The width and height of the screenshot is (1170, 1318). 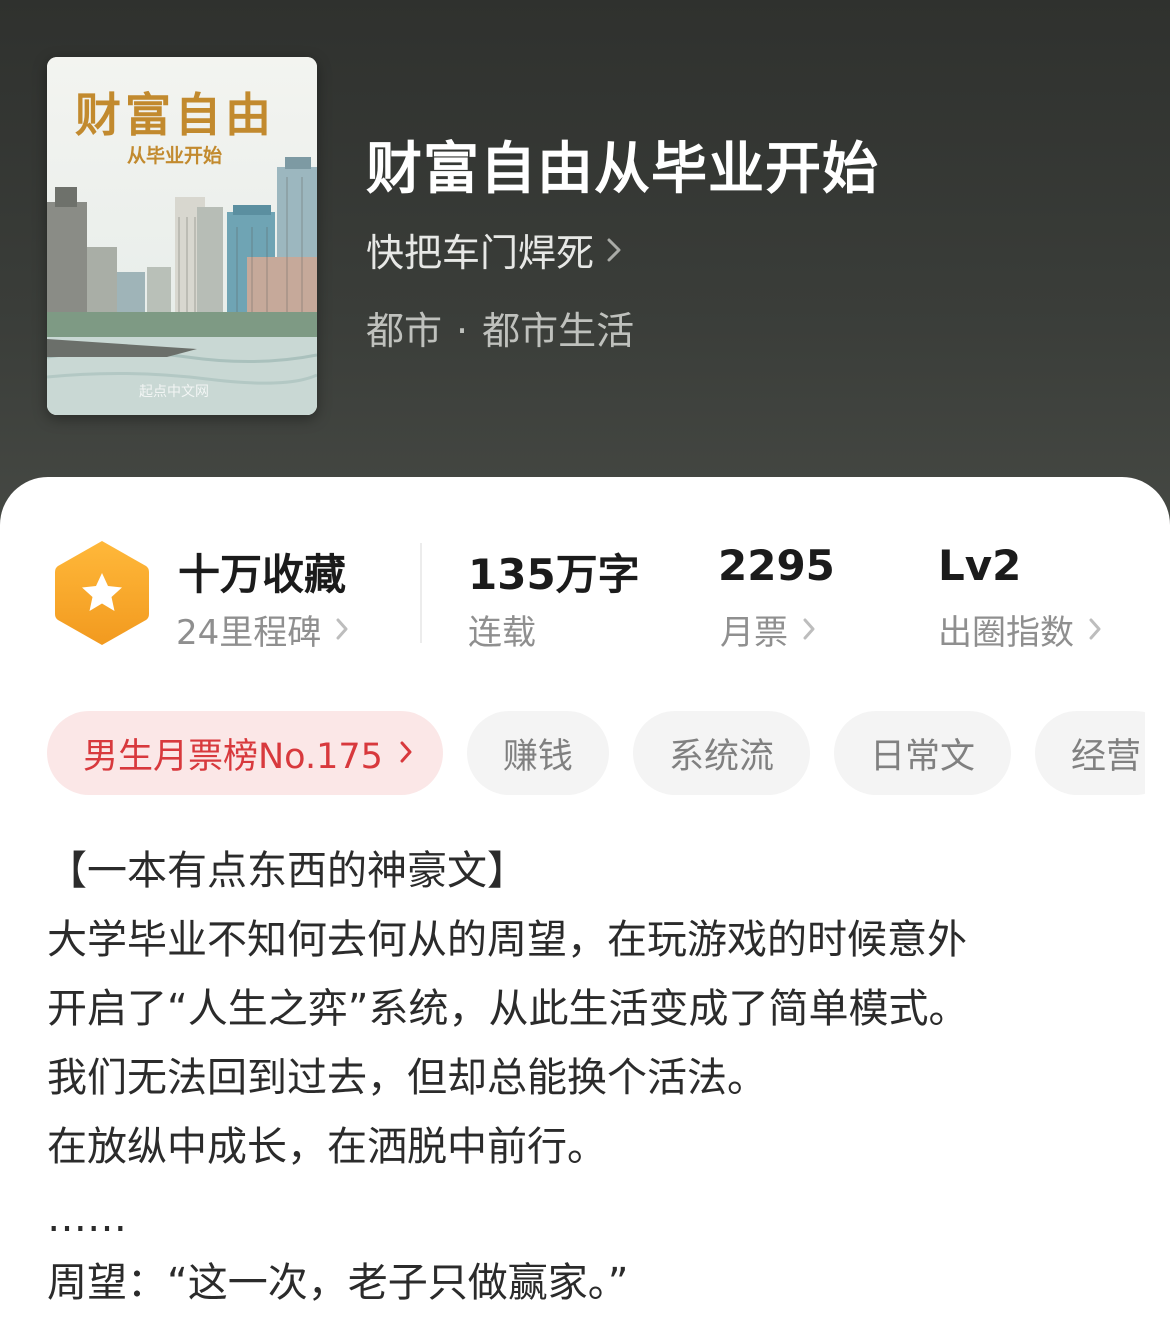 I want to click on book-title: 财富自由从毕业开始, so click(x=622, y=169).